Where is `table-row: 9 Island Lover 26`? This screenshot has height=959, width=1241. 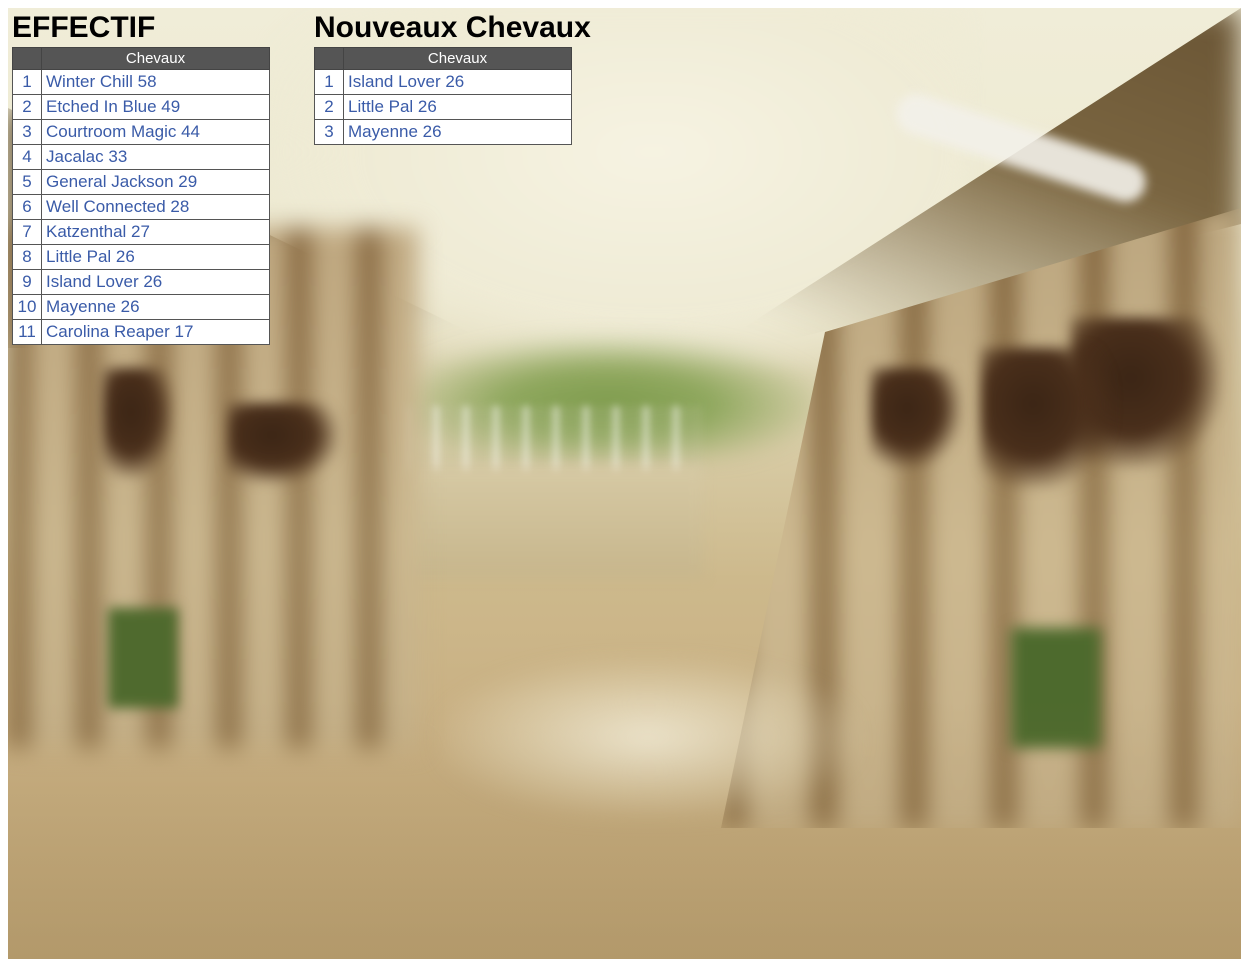
table-row: 9 Island Lover 26 is located at coordinates (141, 282).